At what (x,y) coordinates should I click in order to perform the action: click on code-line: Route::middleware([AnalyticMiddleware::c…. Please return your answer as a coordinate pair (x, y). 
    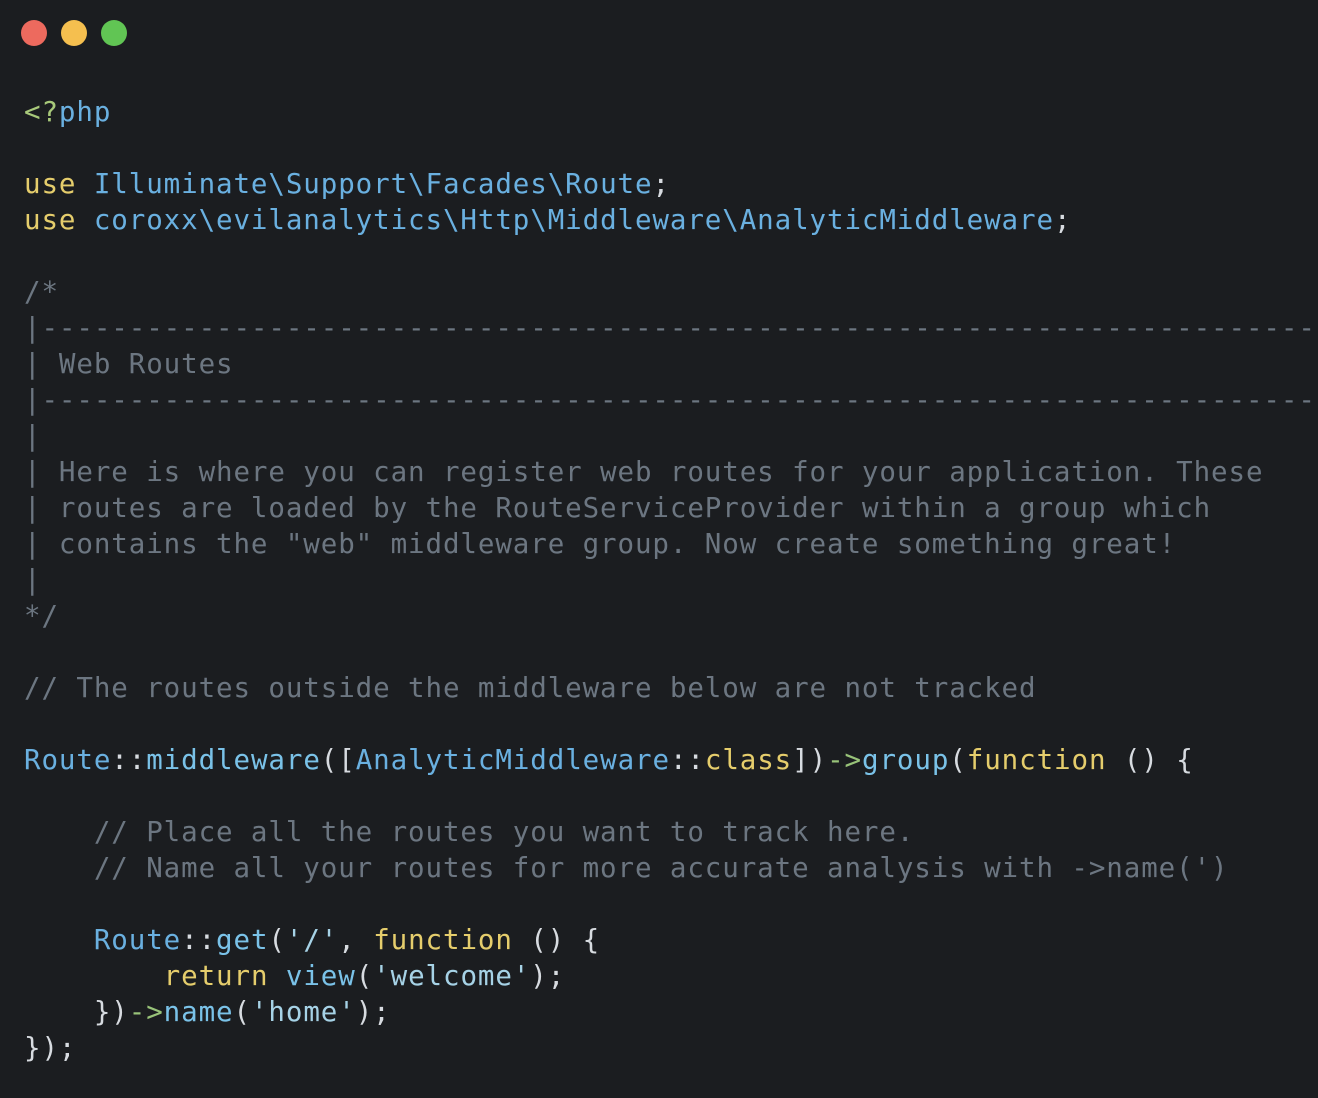
    Looking at the image, I should click on (671, 760).